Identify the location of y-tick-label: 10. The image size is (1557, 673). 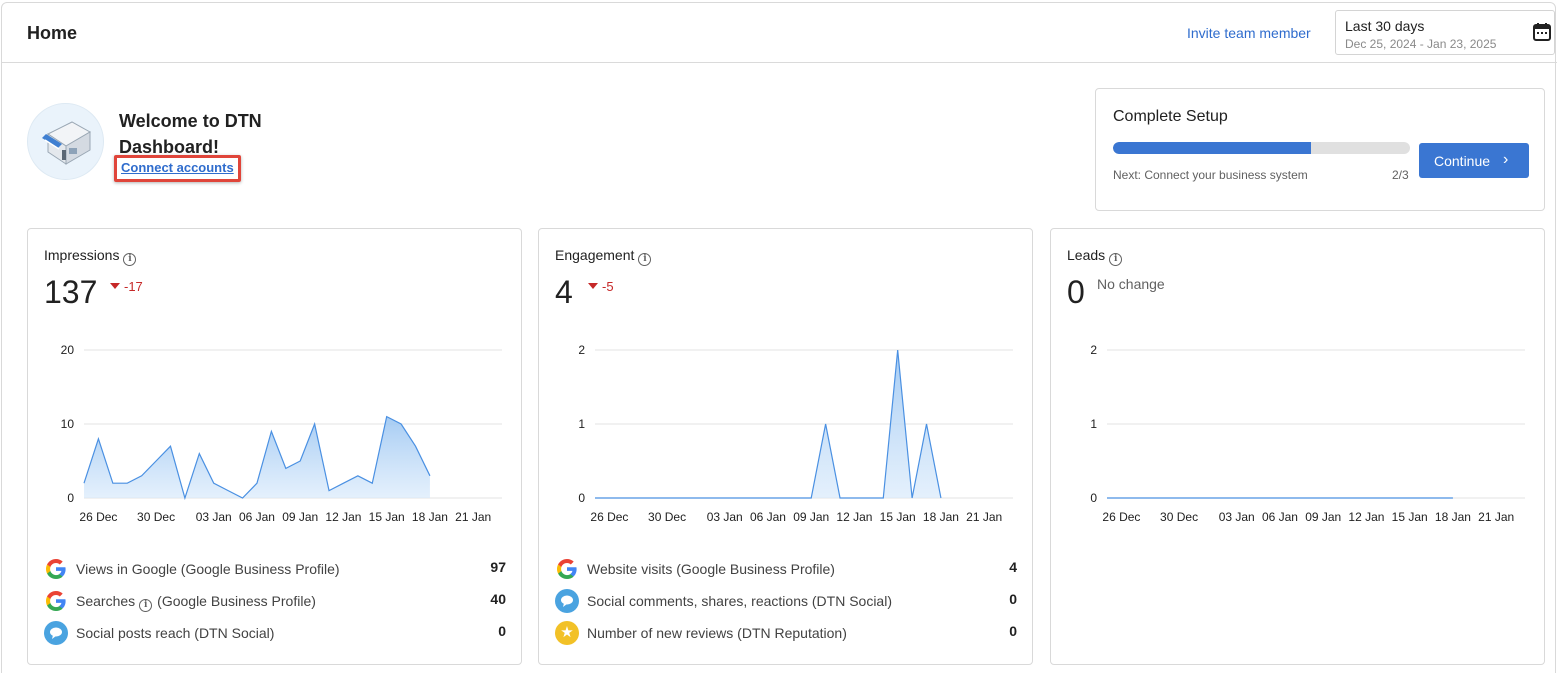
(68, 424).